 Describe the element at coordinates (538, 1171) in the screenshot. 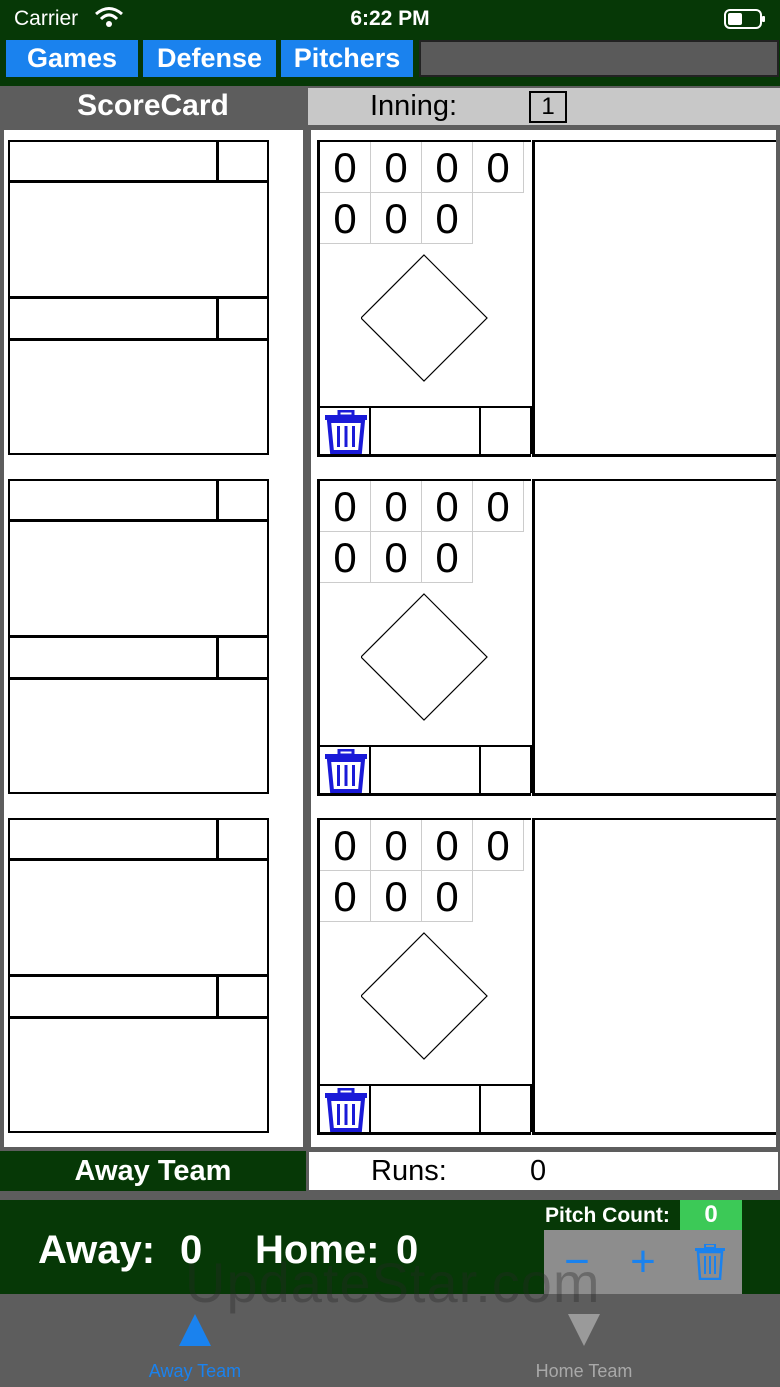

I see `runs-value: 0` at that location.